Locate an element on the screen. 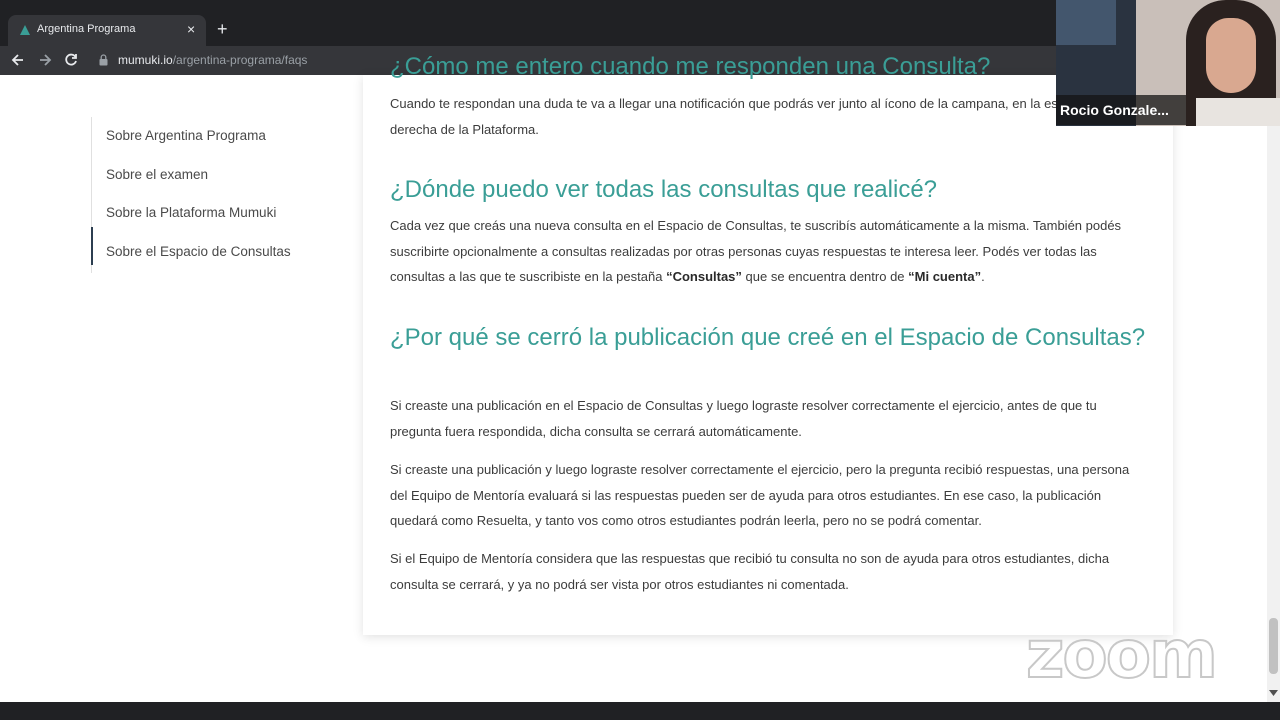  scroll-down-arrow-icon is located at coordinates (1273, 693).